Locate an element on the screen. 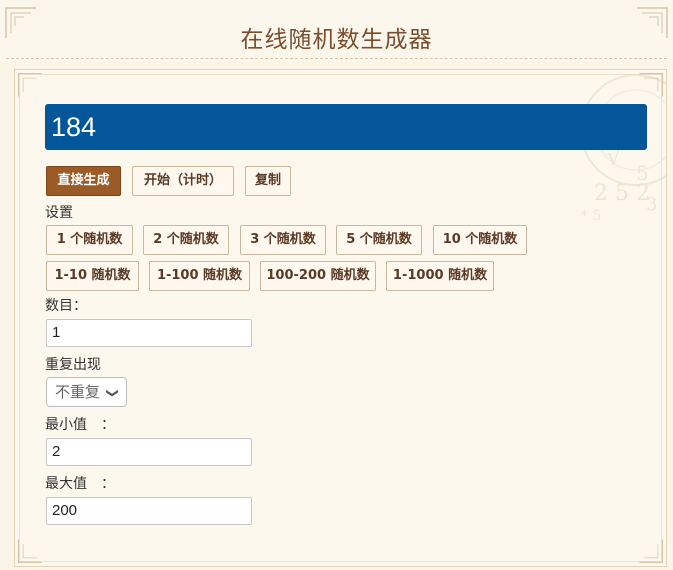 This screenshot has height=570, width=673. preset-range-100-200-button: 100-200 随机数 is located at coordinates (318, 276).